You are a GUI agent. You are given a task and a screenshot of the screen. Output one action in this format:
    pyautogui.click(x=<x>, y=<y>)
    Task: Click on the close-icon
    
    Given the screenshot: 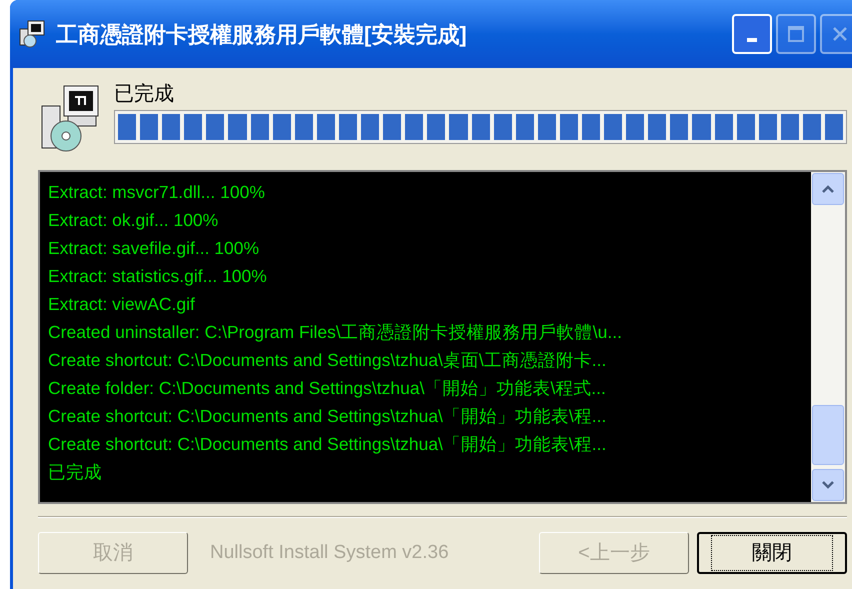 What is the action you would take?
    pyautogui.click(x=840, y=34)
    